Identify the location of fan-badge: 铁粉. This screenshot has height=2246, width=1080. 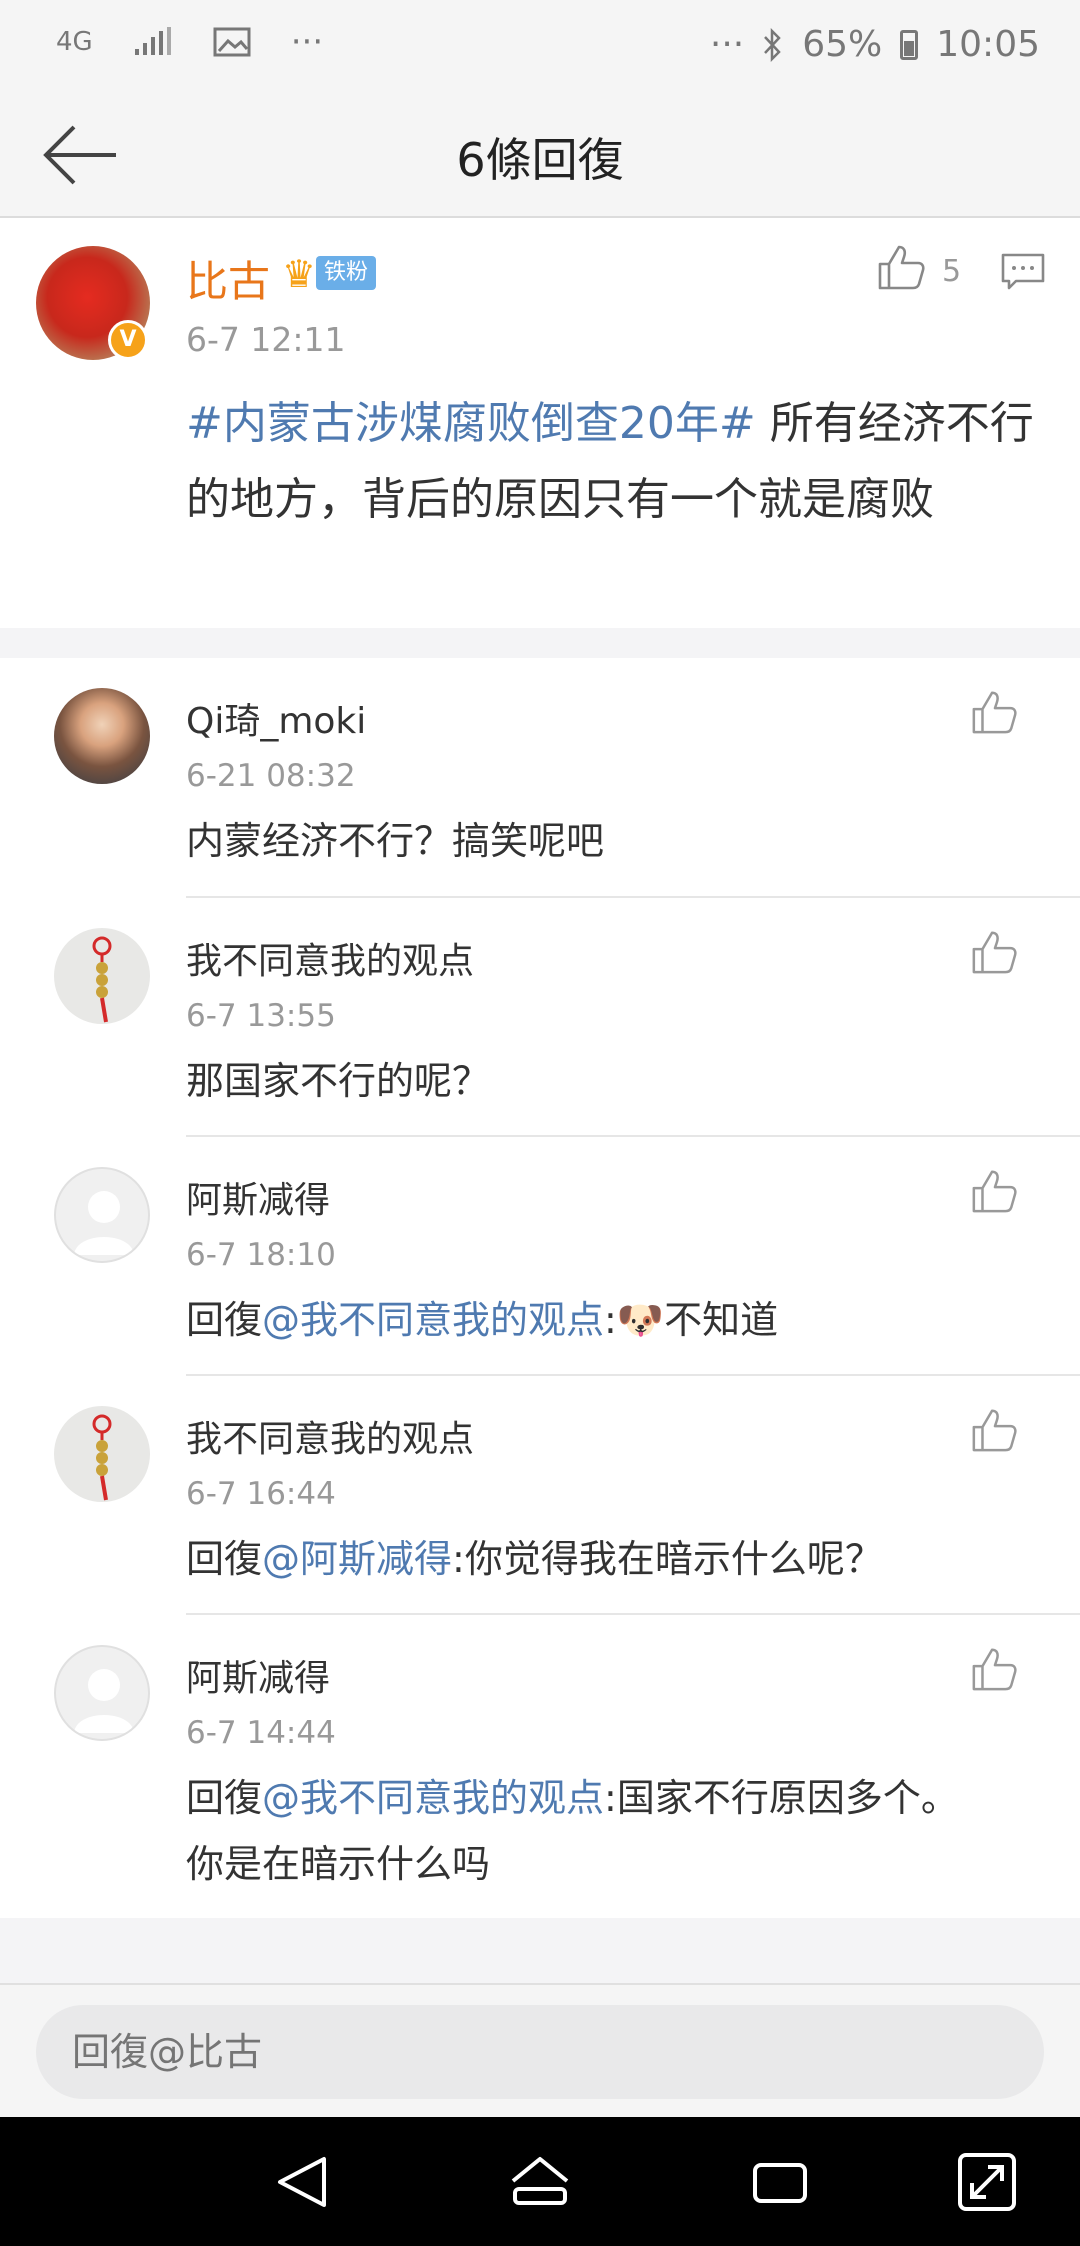
(346, 273).